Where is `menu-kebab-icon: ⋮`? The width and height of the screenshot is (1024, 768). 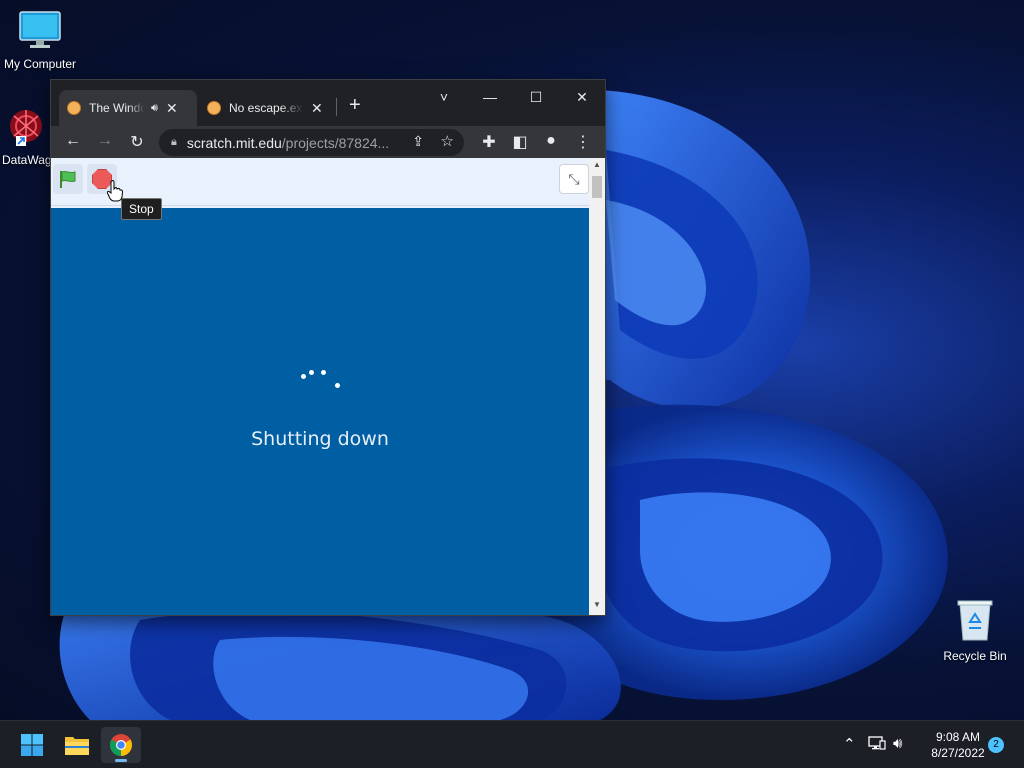 menu-kebab-icon: ⋮ is located at coordinates (583, 142).